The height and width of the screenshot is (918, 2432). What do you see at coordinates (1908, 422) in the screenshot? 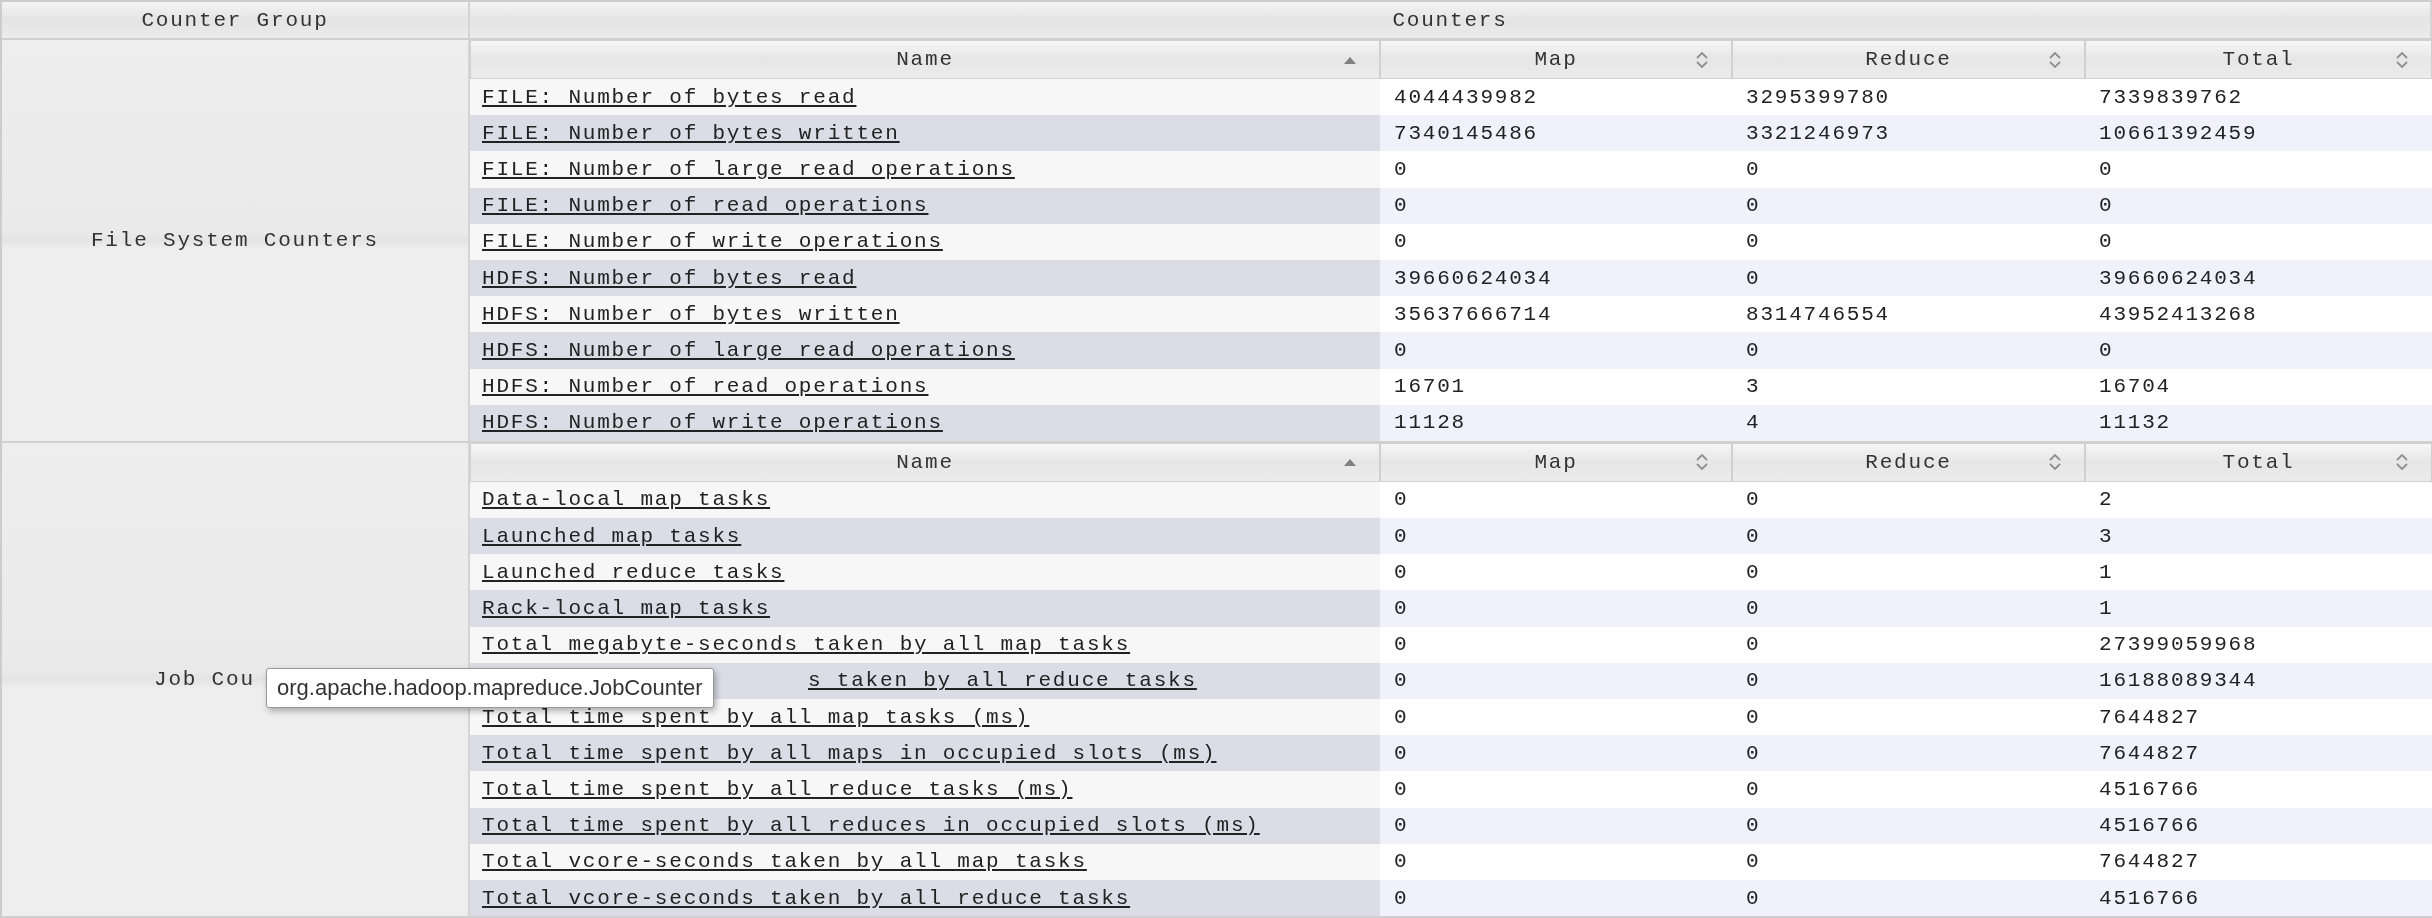
I see `table-cell: 4` at bounding box center [1908, 422].